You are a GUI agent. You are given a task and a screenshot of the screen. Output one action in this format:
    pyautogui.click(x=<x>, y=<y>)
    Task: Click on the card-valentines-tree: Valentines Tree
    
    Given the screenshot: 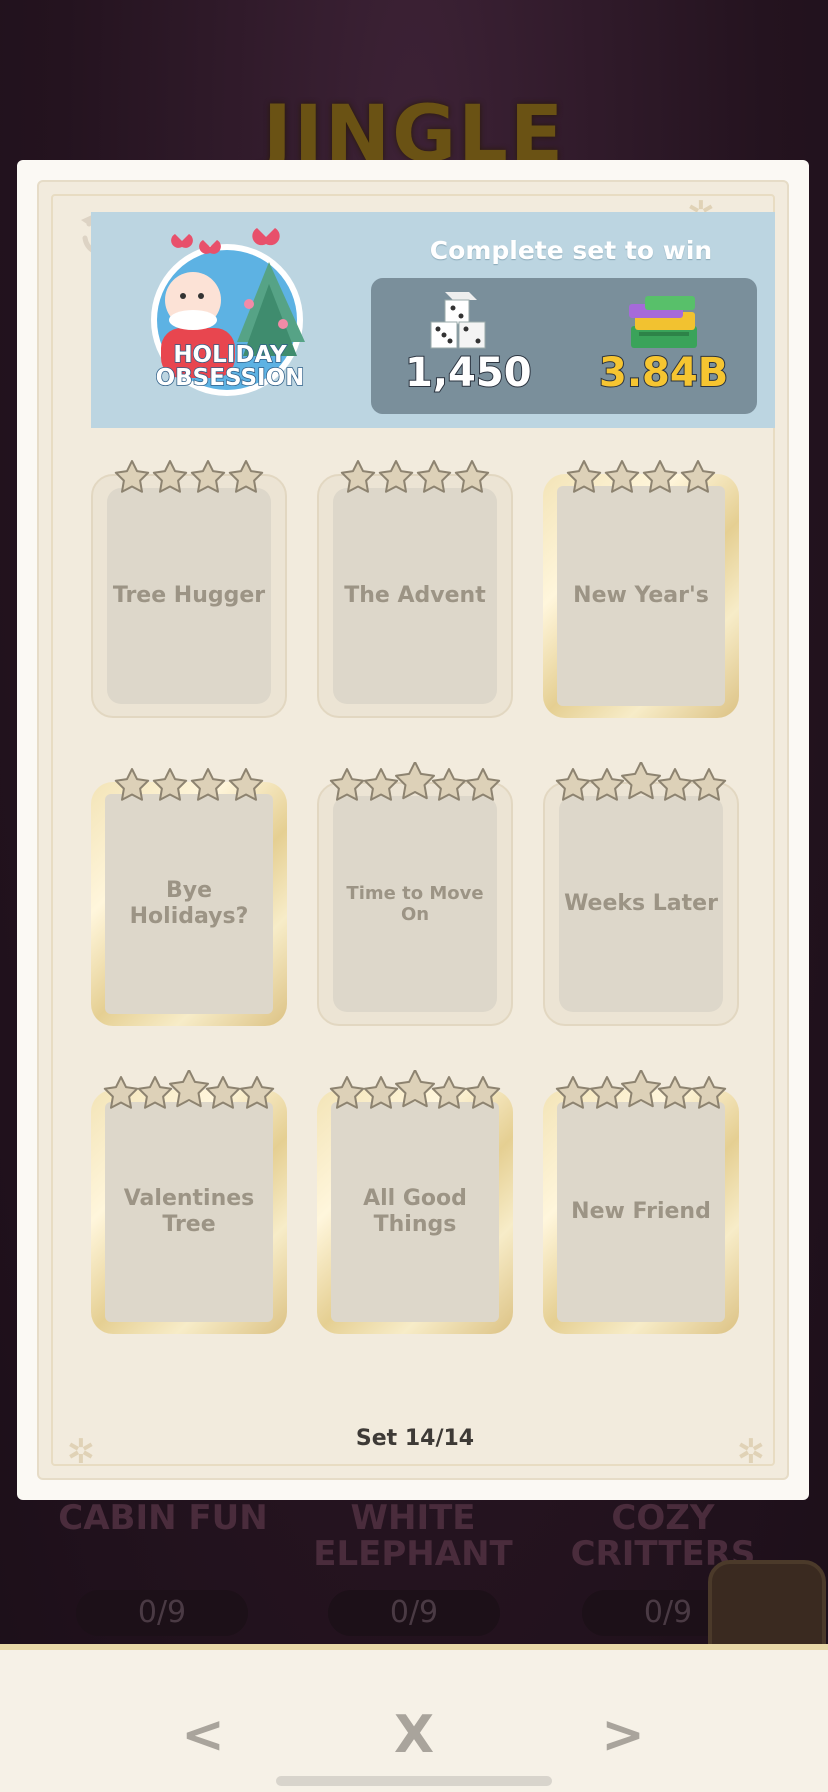 What is the action you would take?
    pyautogui.click(x=189, y=1202)
    